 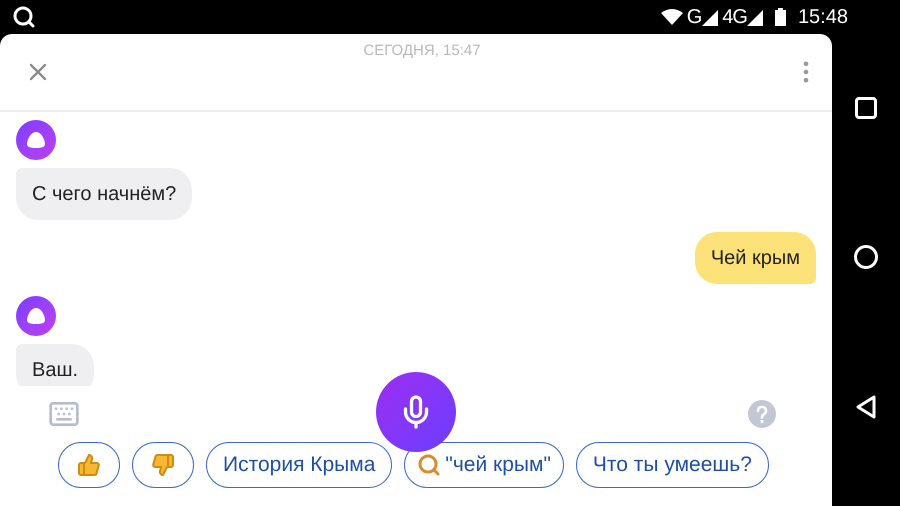 What do you see at coordinates (866, 257) in the screenshot?
I see `home-icon` at bounding box center [866, 257].